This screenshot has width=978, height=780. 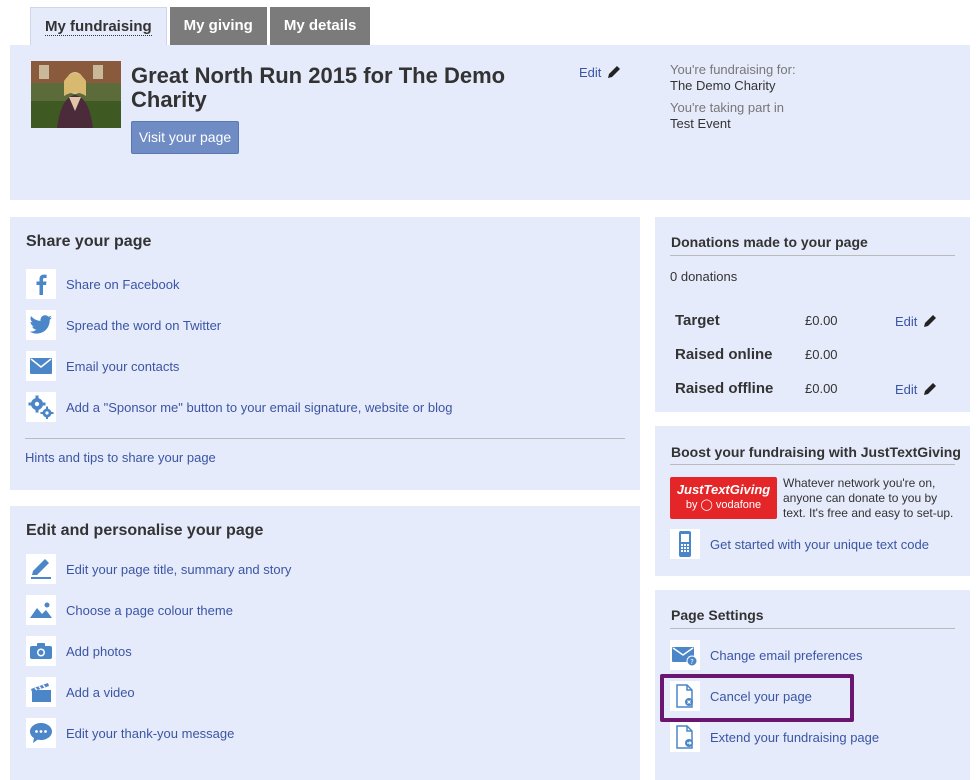 I want to click on target-value: £0.00, so click(x=821, y=320).